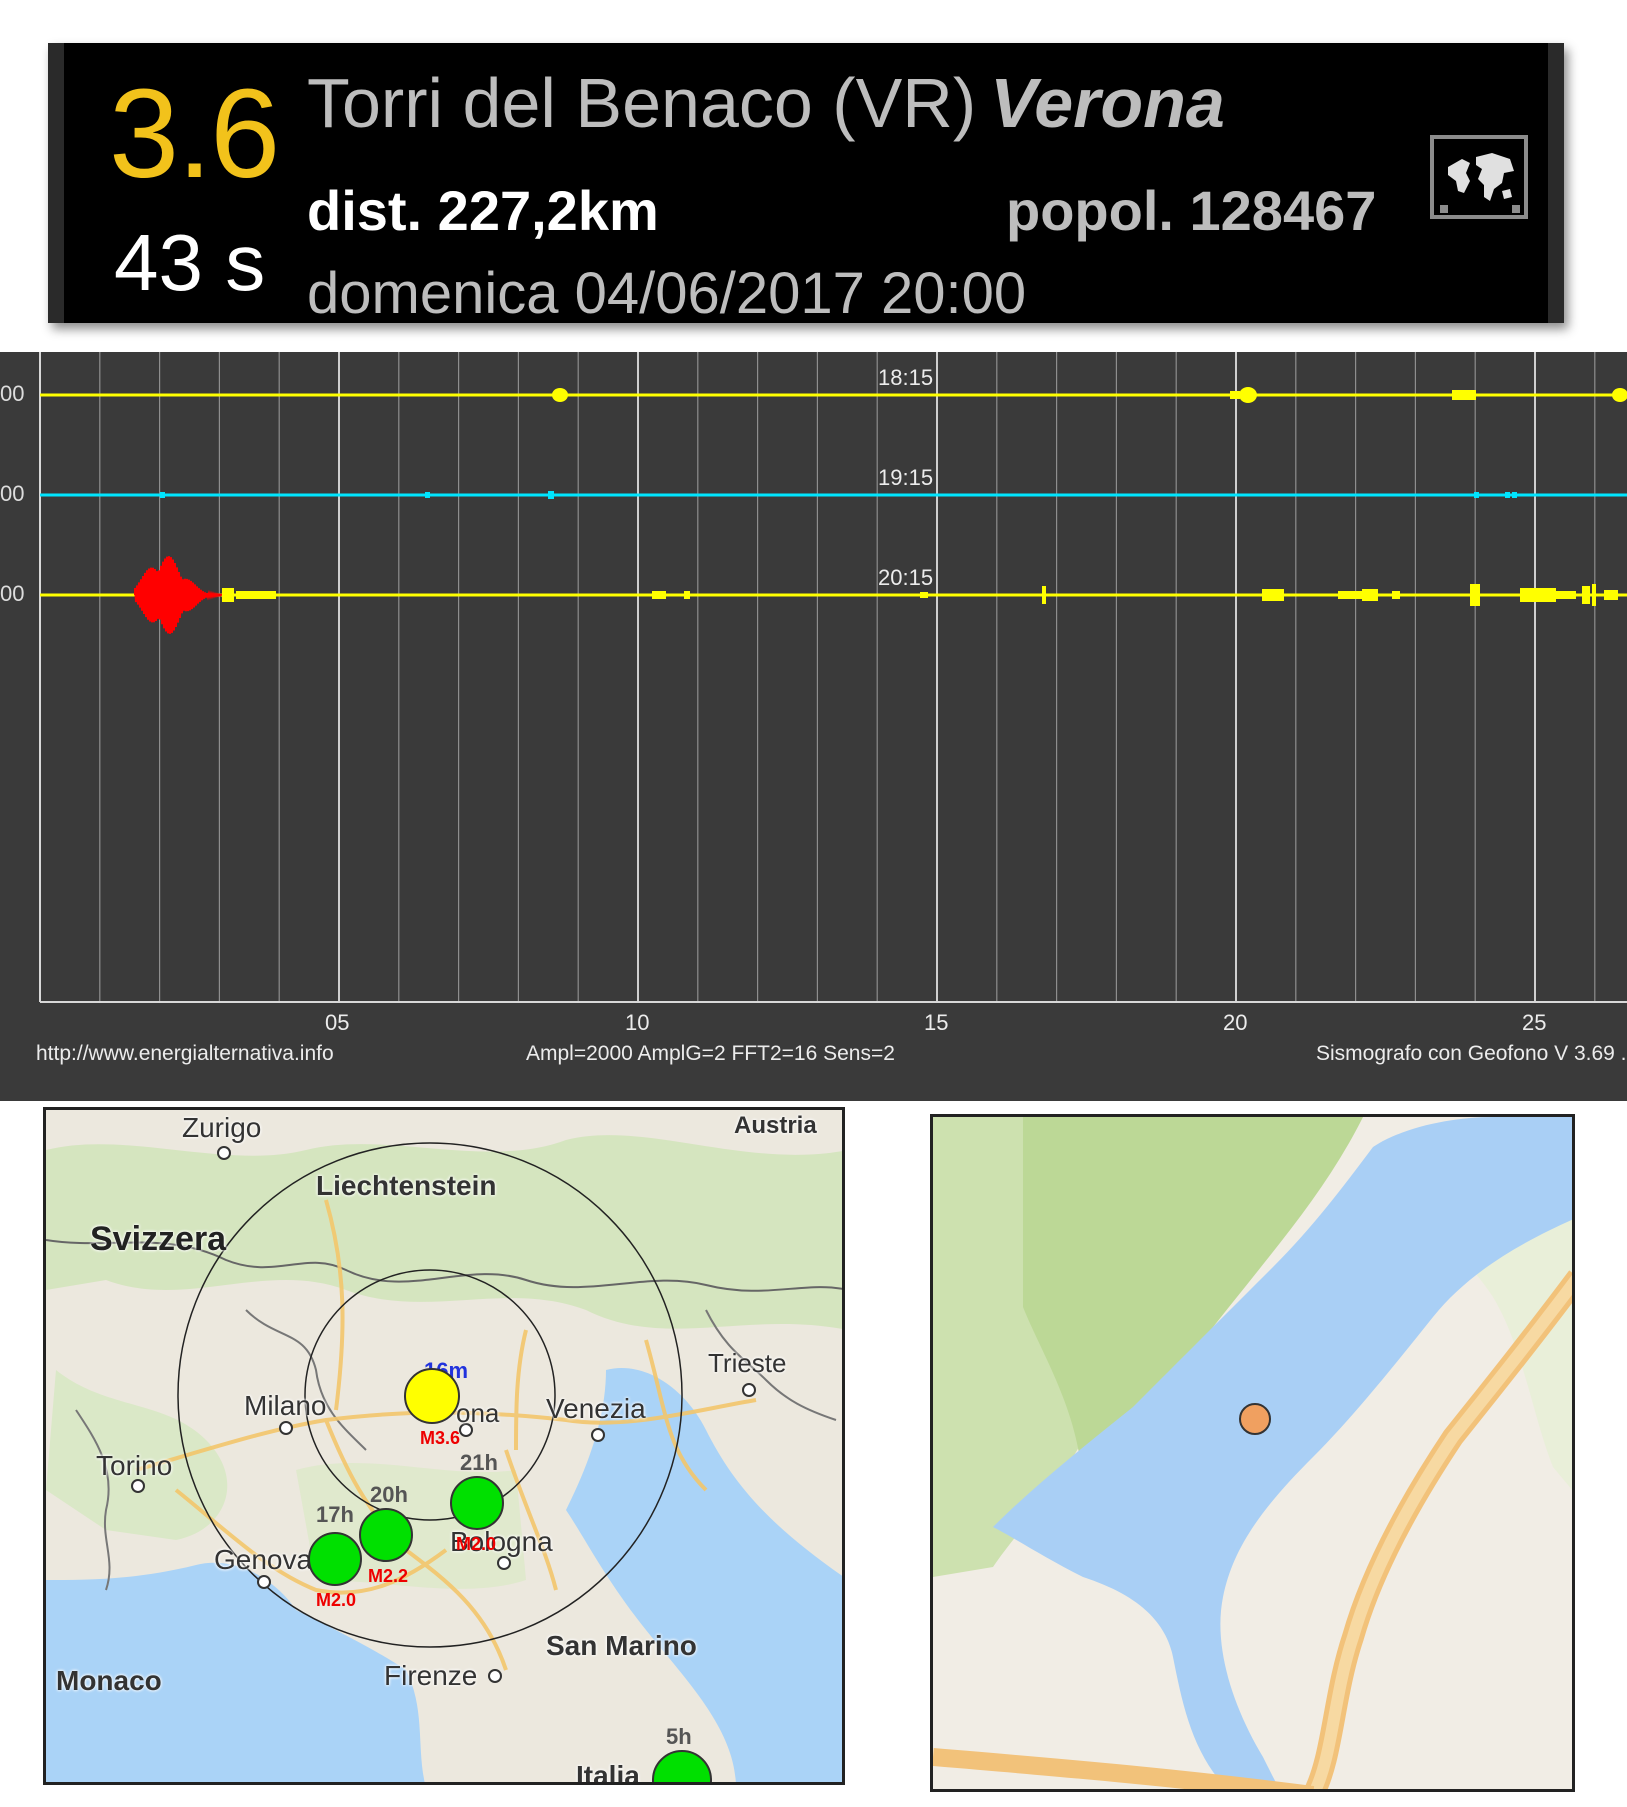  What do you see at coordinates (936, 1022) in the screenshot?
I see `x-tick-label: 15` at bounding box center [936, 1022].